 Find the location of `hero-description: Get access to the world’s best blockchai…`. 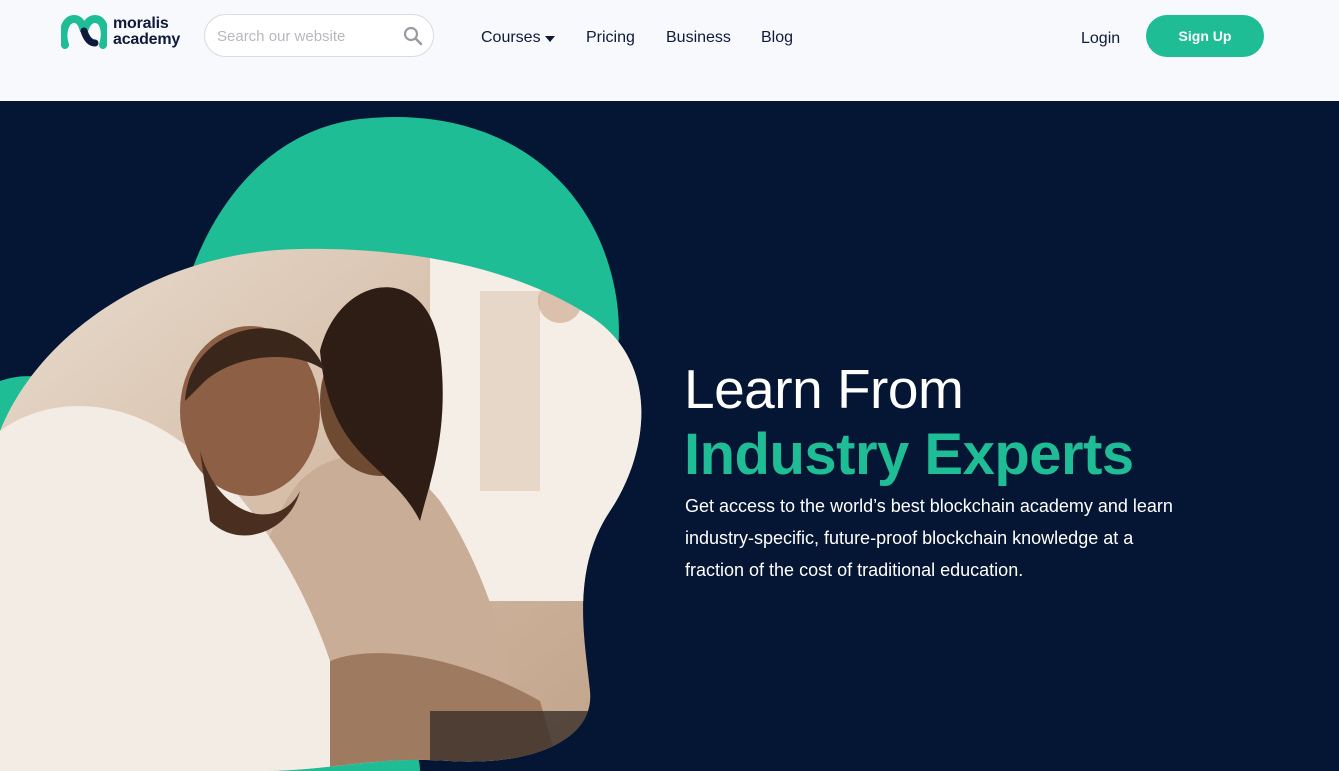

hero-description: Get access to the world’s best blockchai… is located at coordinates (929, 538).